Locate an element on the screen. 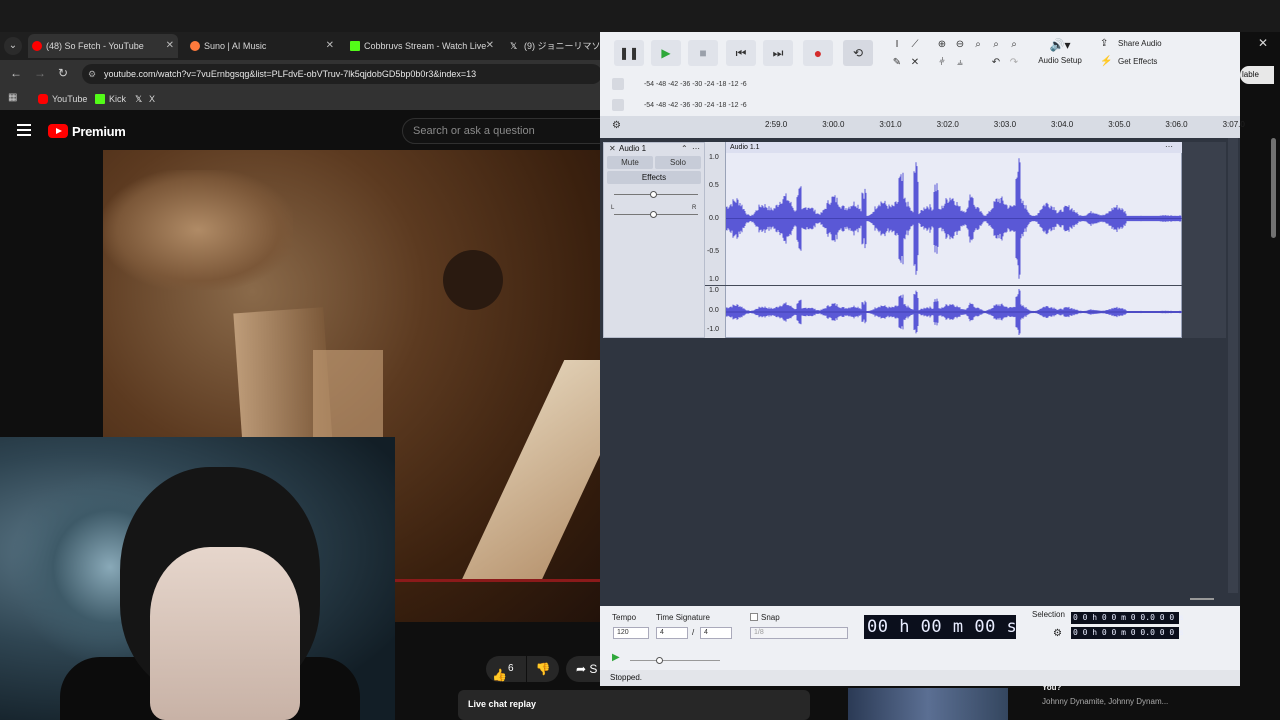 Image resolution: width=1280 pixels, height=720 pixels. envelope-tool-icon: ⟋ is located at coordinates (915, 45).